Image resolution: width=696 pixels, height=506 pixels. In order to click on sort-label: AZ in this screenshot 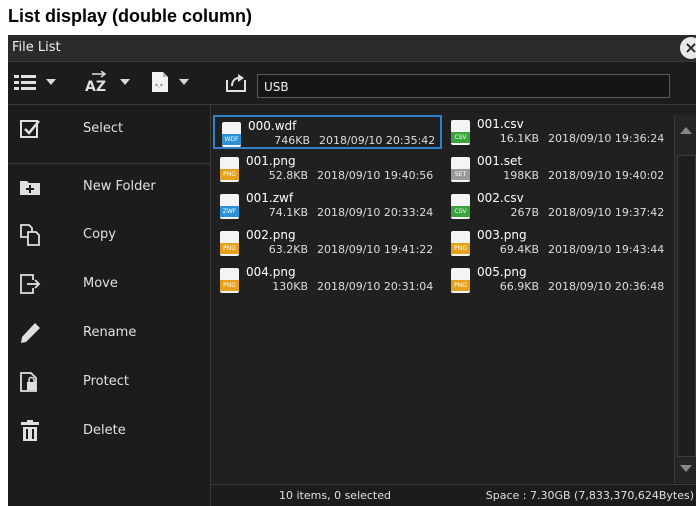, I will do `click(95, 86)`.